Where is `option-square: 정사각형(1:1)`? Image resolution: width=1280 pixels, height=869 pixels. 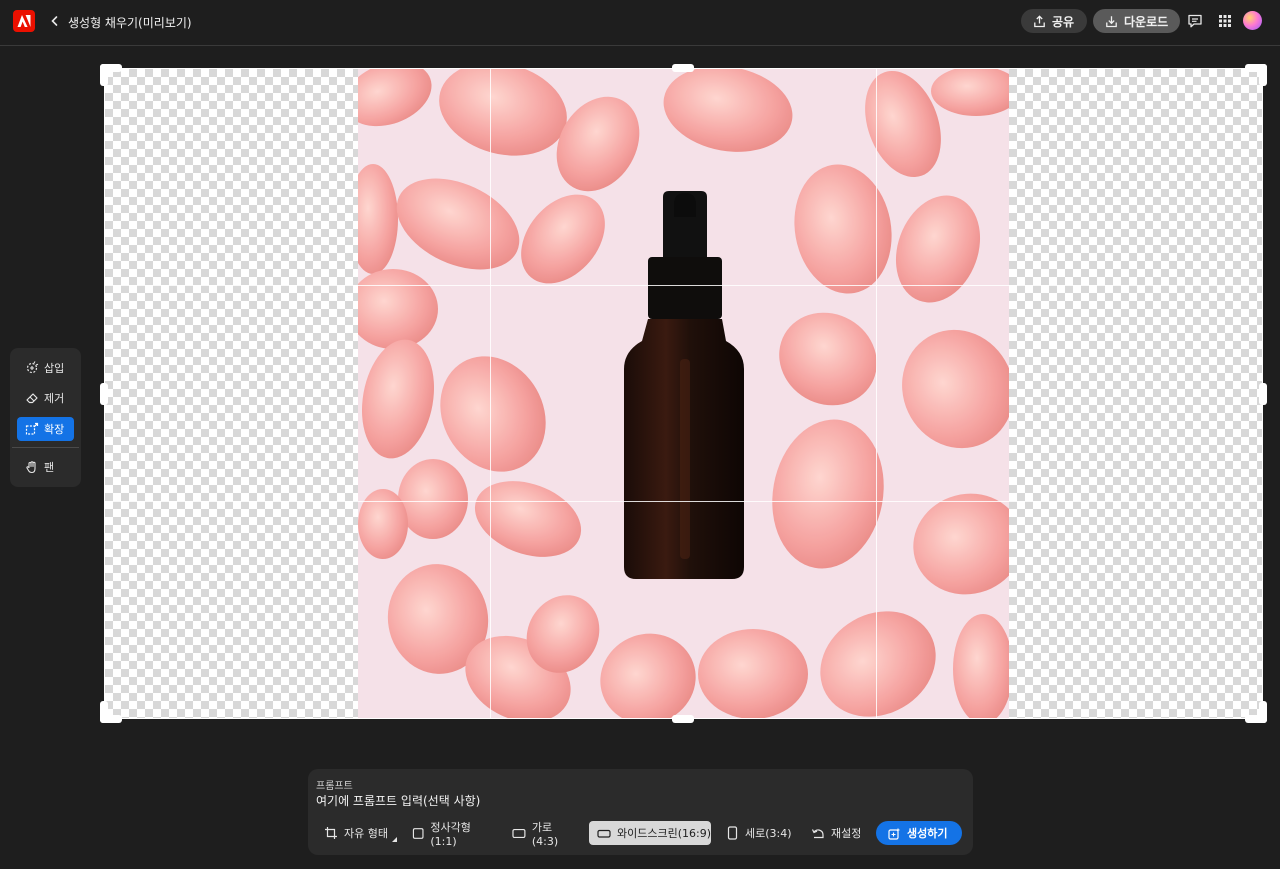
option-square: 정사각형(1:1) is located at coordinates (449, 834).